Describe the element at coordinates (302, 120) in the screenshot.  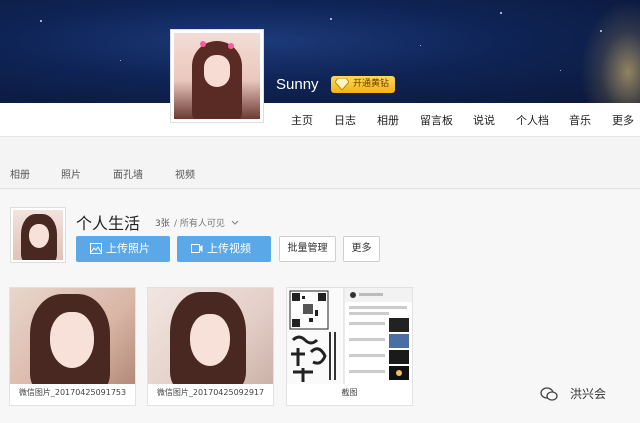
I see `nav-home: 主页` at that location.